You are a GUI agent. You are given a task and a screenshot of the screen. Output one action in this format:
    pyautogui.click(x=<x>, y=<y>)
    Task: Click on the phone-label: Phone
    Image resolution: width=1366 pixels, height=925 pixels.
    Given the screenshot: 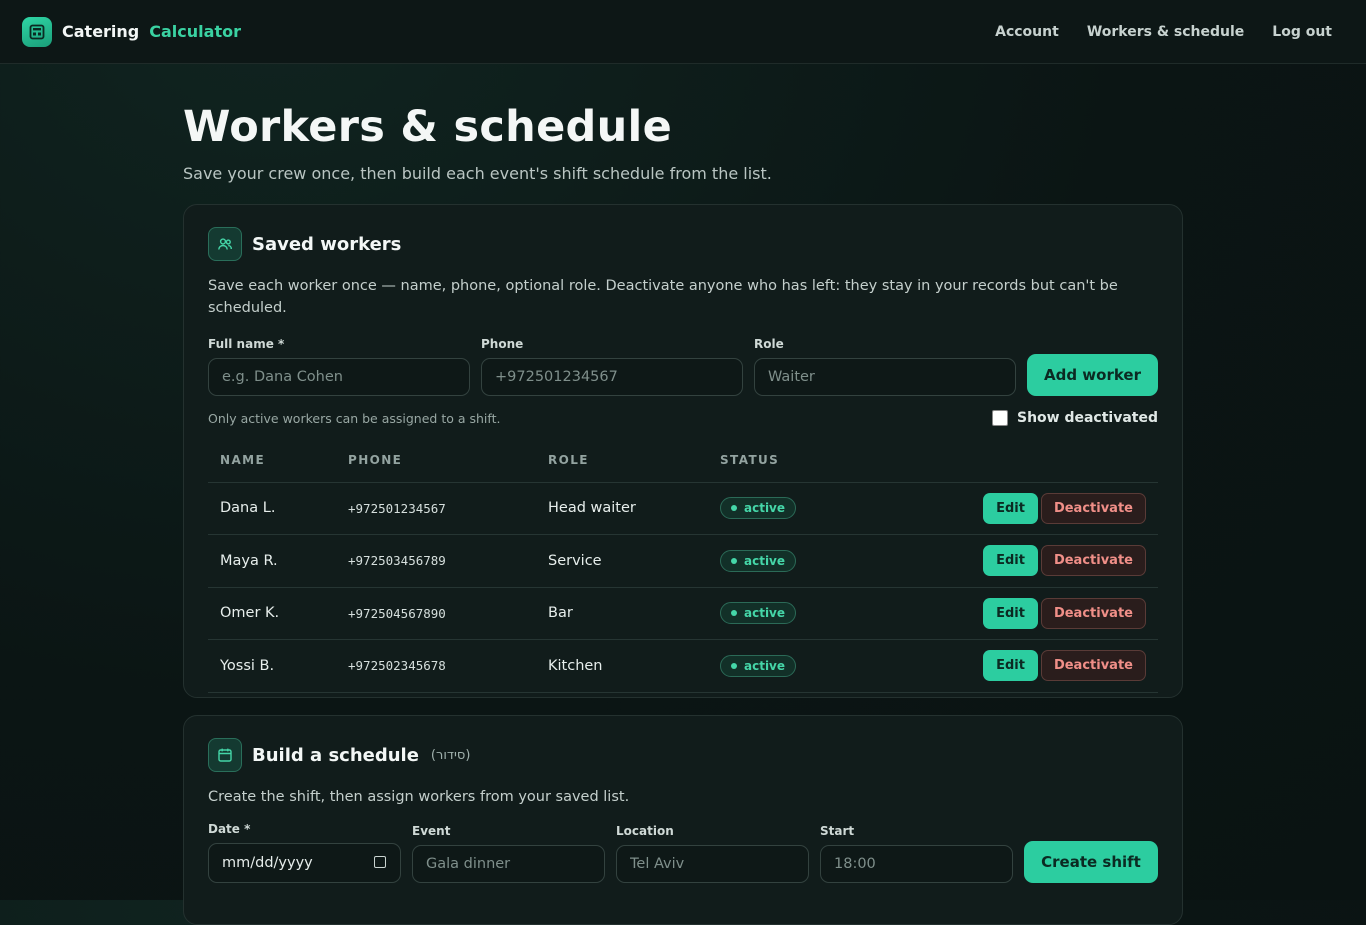 What is the action you would take?
    pyautogui.click(x=502, y=344)
    